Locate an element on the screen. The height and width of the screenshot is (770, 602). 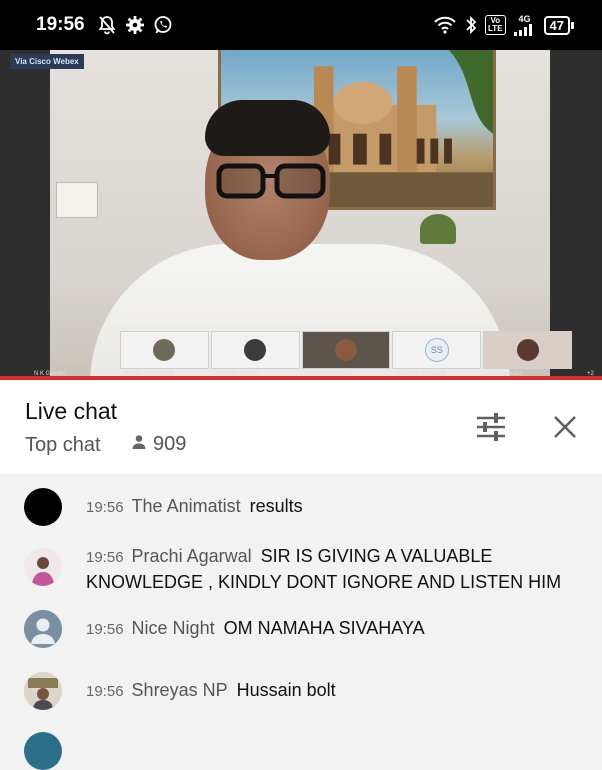
gear-icon is located at coordinates (135, 25).